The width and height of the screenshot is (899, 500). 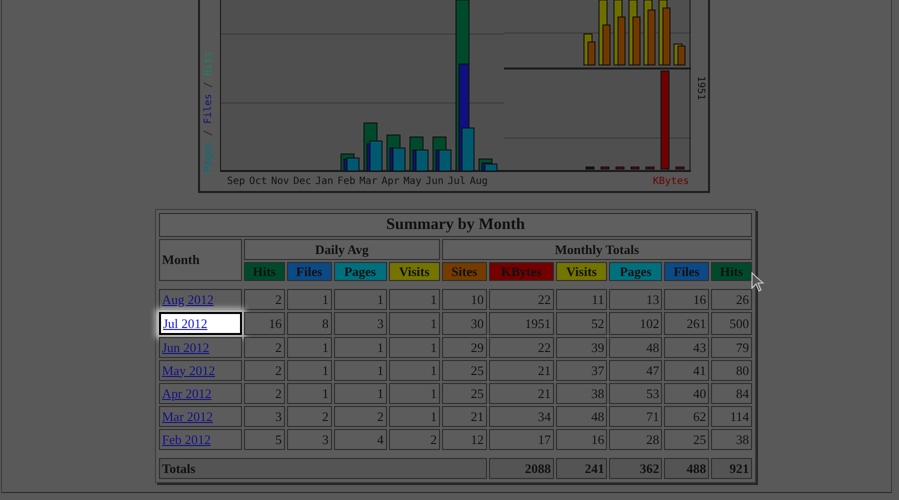 What do you see at coordinates (635, 439) in the screenshot?
I see `table-cell: 28` at bounding box center [635, 439].